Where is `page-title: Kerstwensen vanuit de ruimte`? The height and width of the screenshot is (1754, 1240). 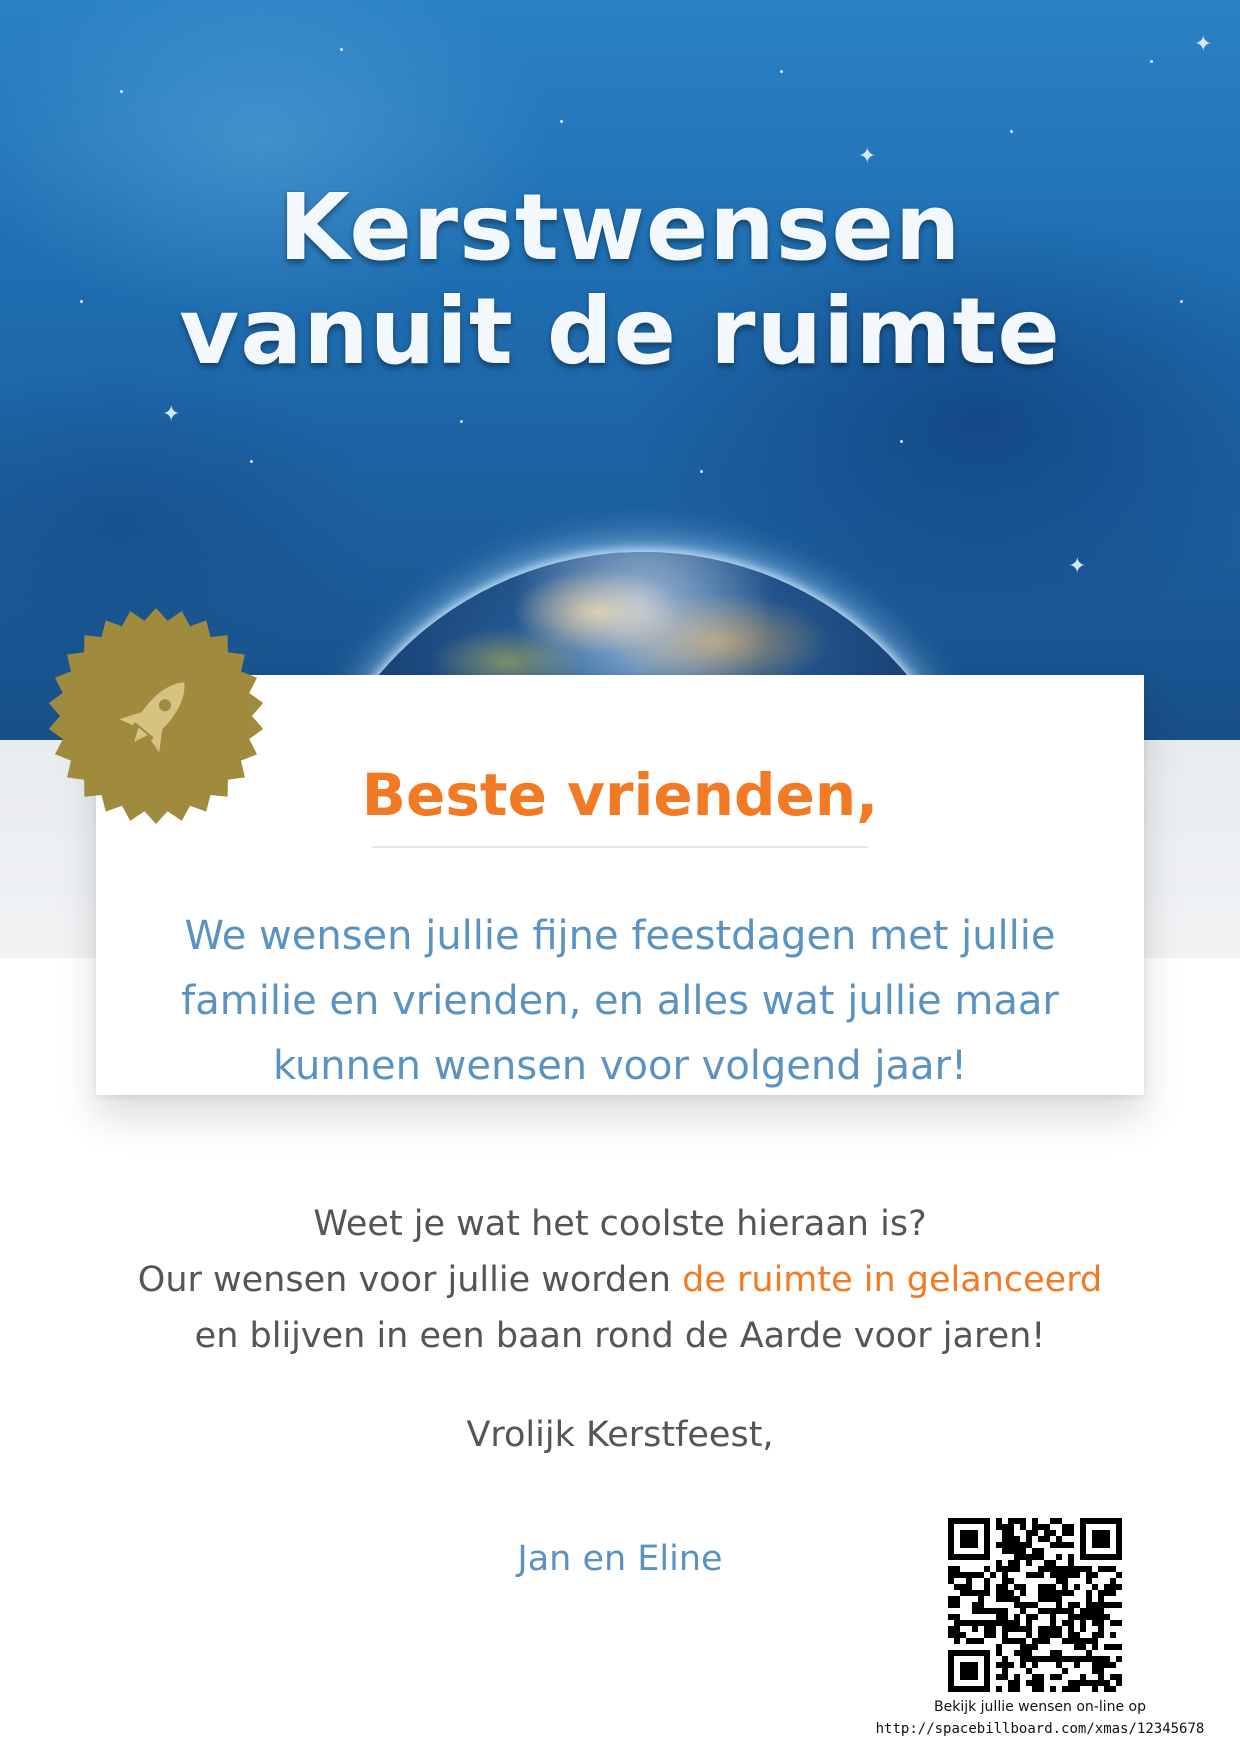
page-title: Kerstwensen vanuit de ruimte is located at coordinates (620, 280).